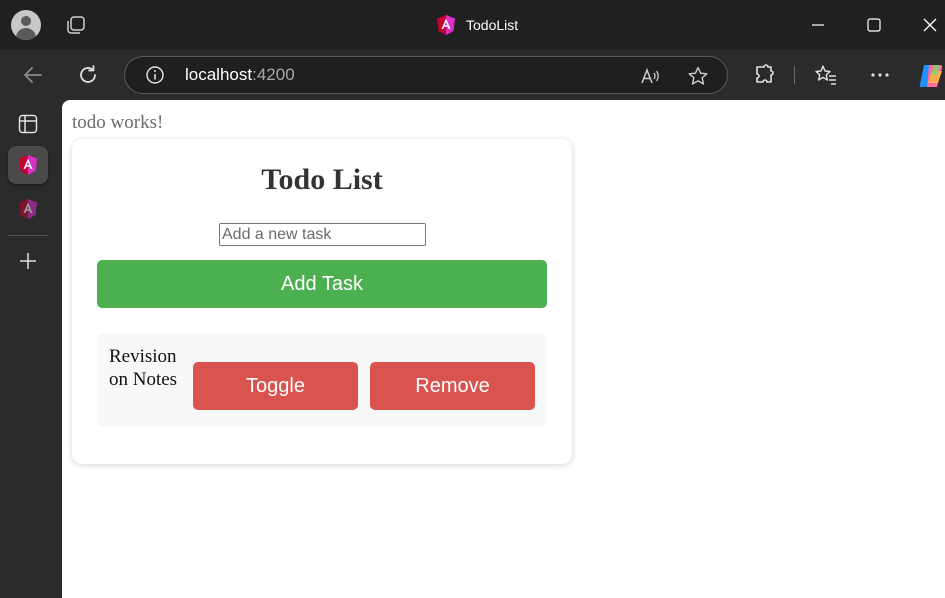  What do you see at coordinates (698, 76) in the screenshot?
I see `favorite-star-icon` at bounding box center [698, 76].